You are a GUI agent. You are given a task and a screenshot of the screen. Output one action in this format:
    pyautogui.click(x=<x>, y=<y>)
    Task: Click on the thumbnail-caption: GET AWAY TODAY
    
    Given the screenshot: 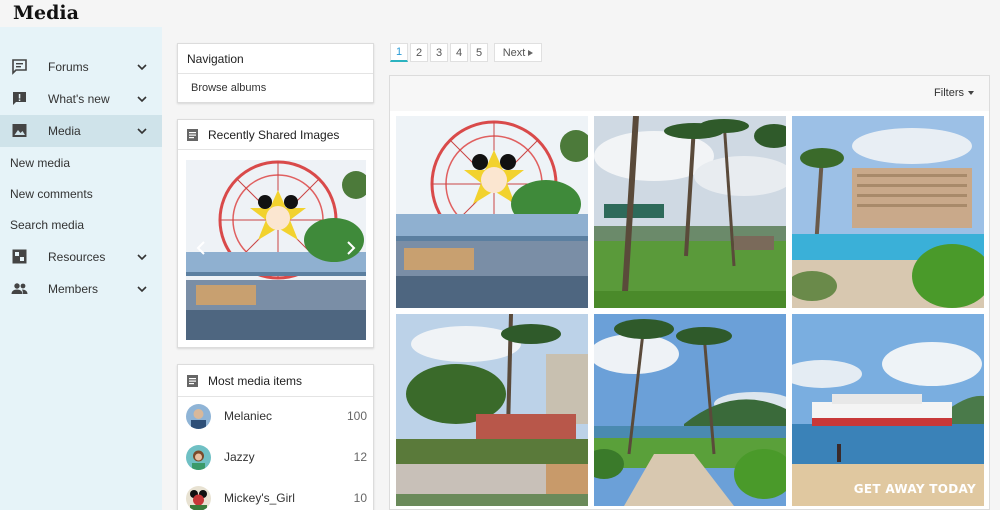 What is the action you would take?
    pyautogui.click(x=914, y=489)
    